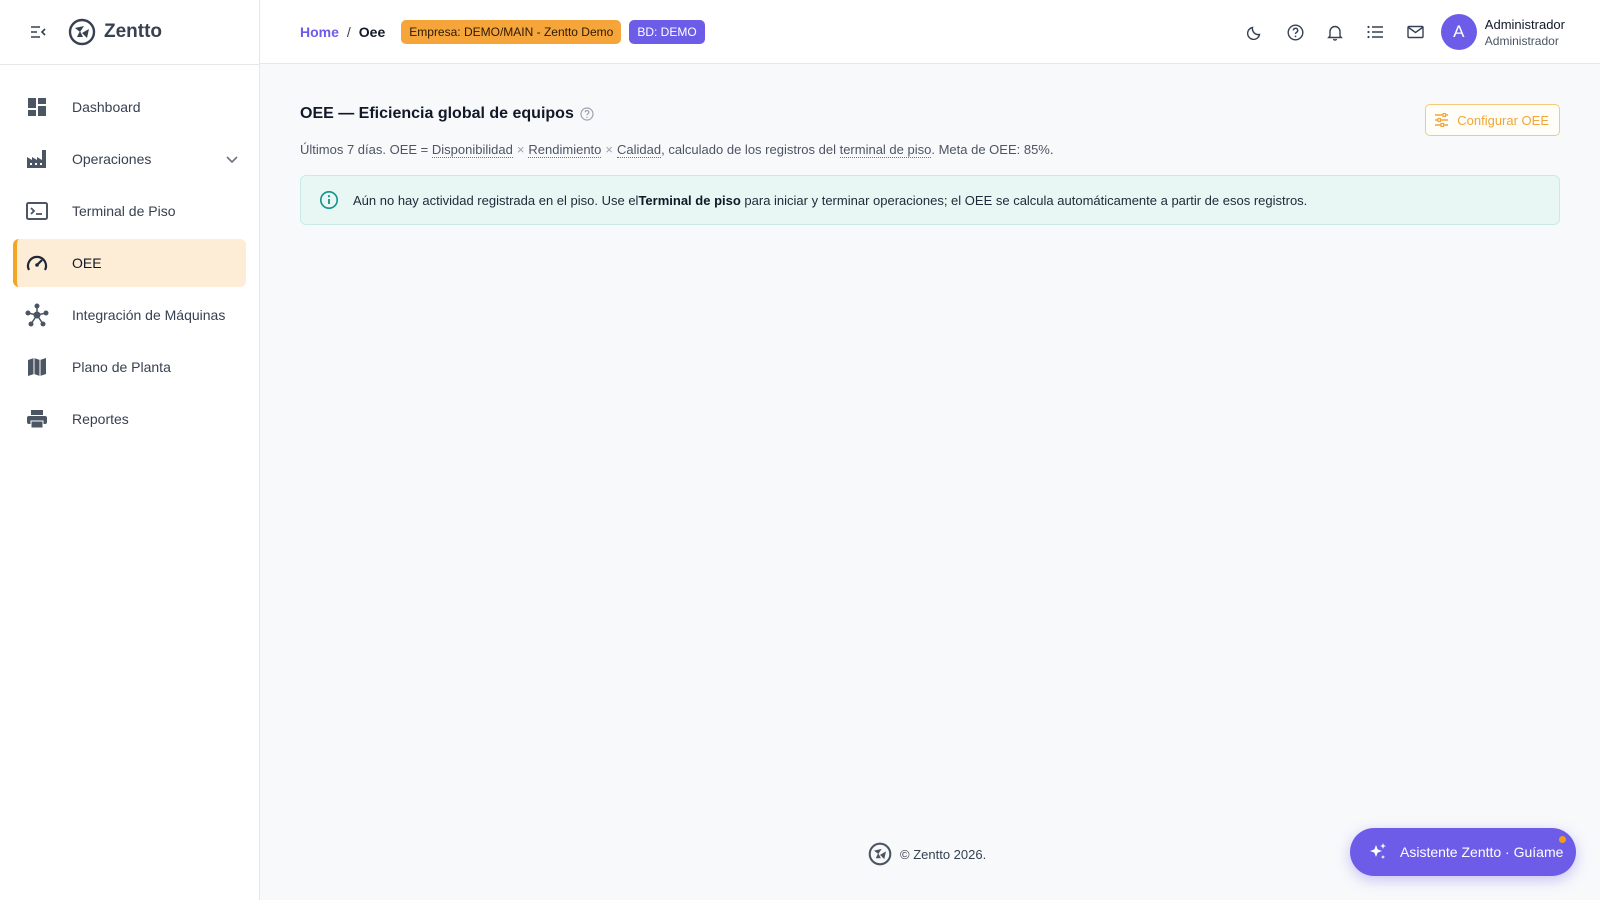 This screenshot has height=900, width=1600. What do you see at coordinates (1562, 839) in the screenshot?
I see `notification-dot` at bounding box center [1562, 839].